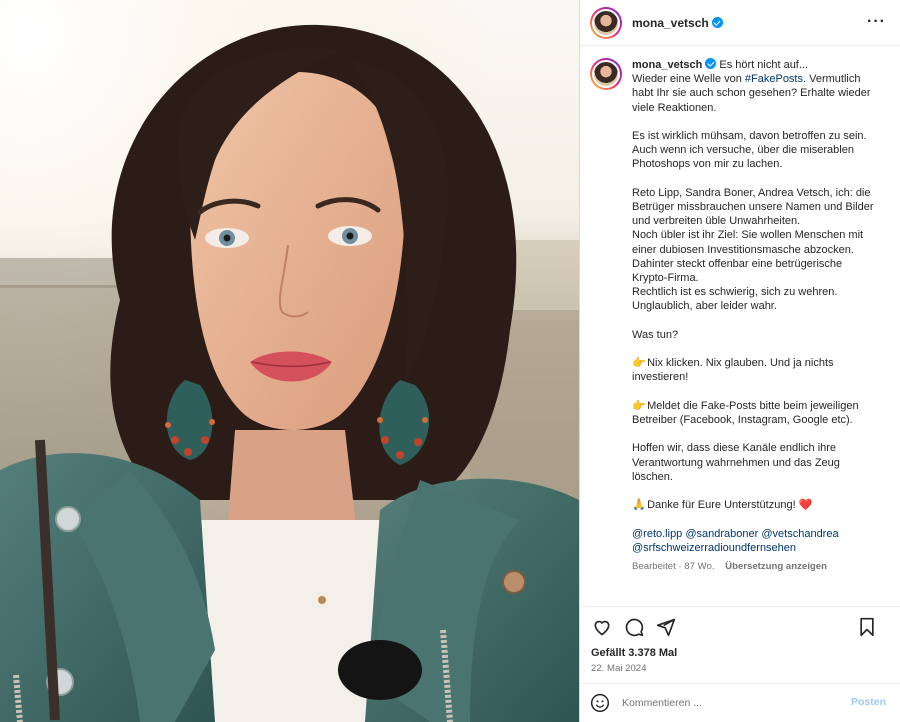 The height and width of the screenshot is (722, 900). Describe the element at coordinates (634, 627) in the screenshot. I see `comment-icon` at that location.